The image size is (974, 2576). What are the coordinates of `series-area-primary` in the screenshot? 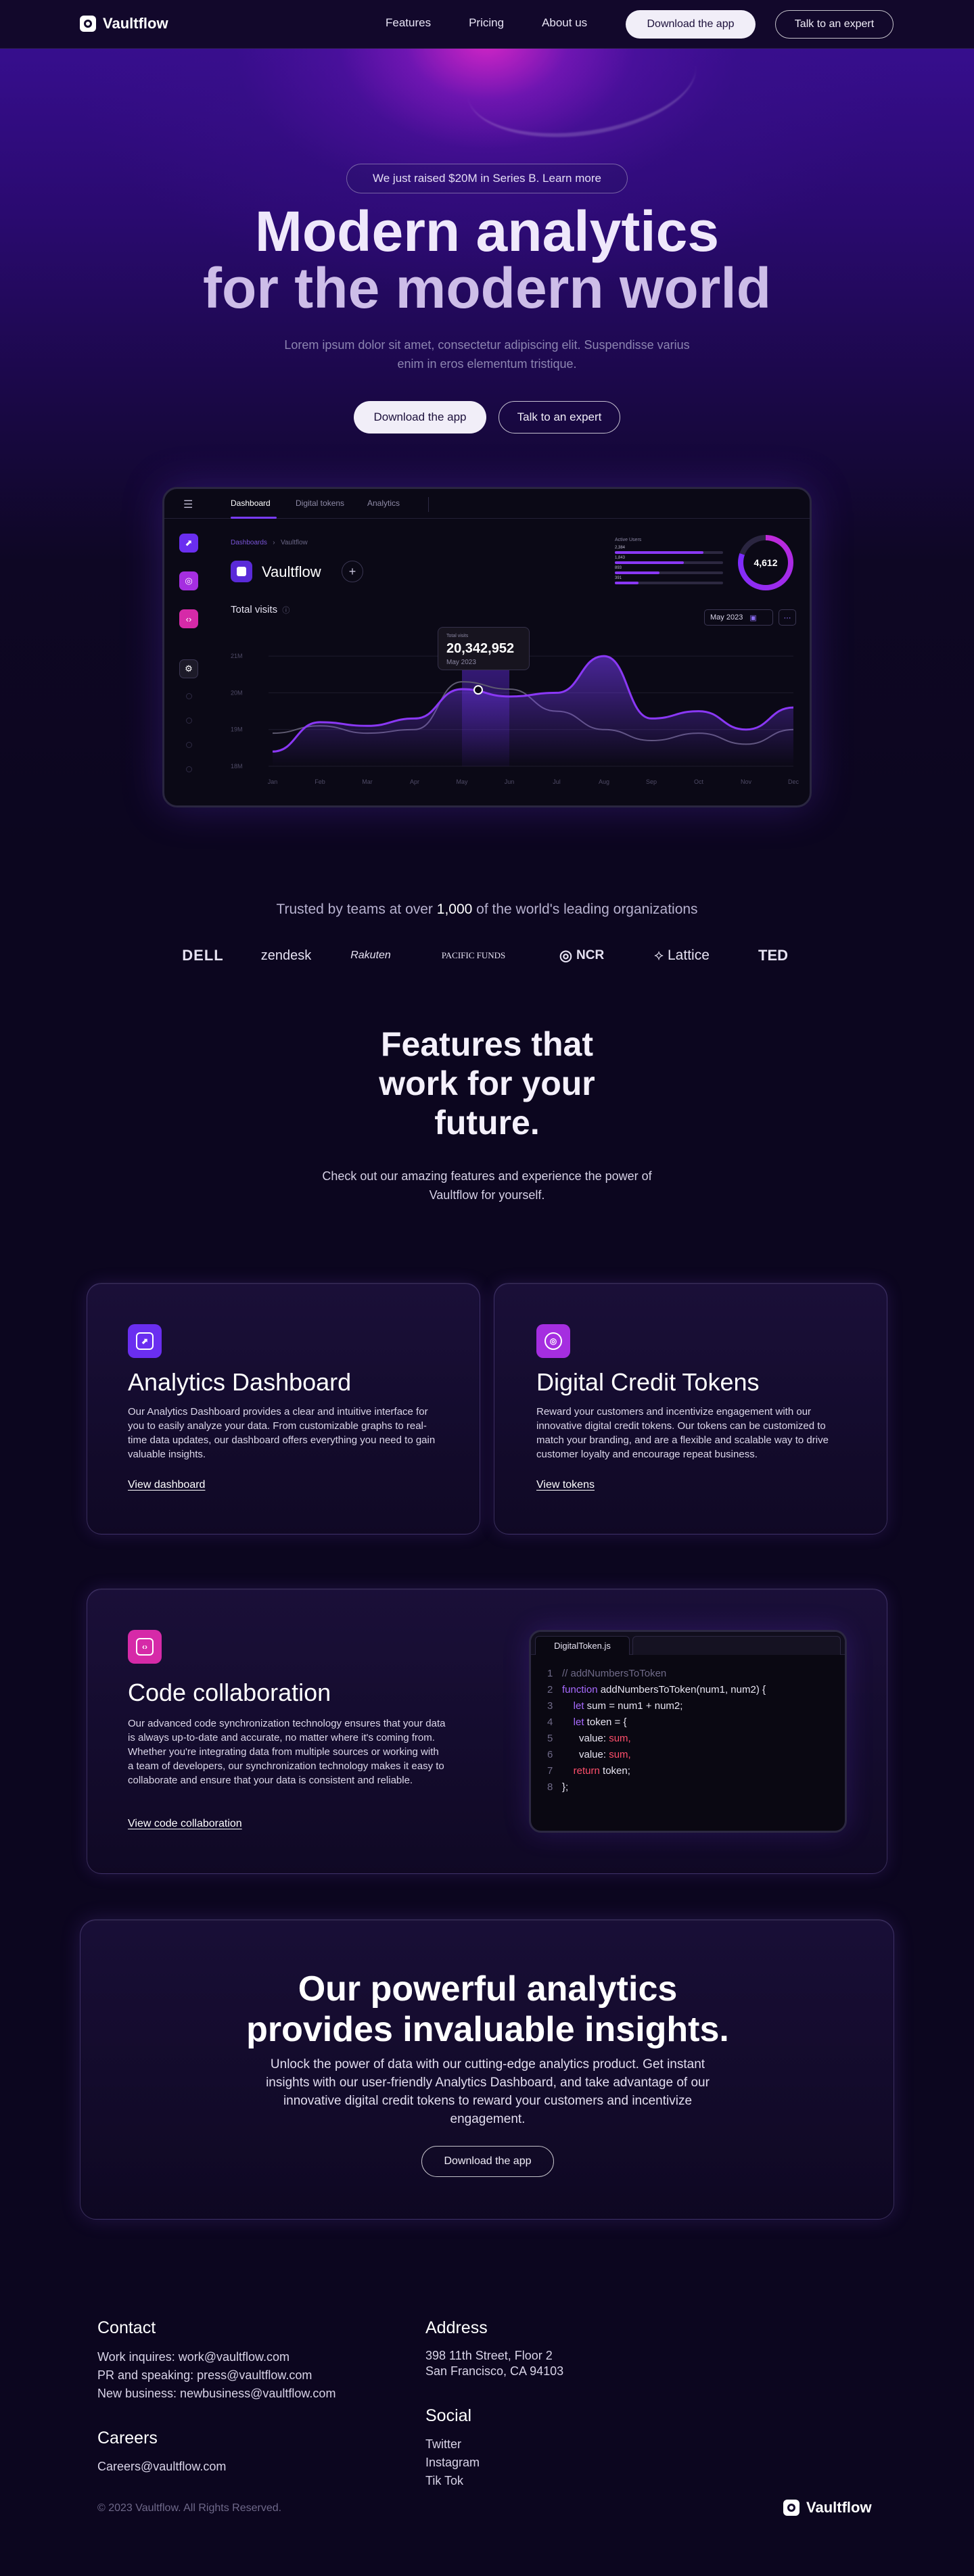 It's located at (533, 711).